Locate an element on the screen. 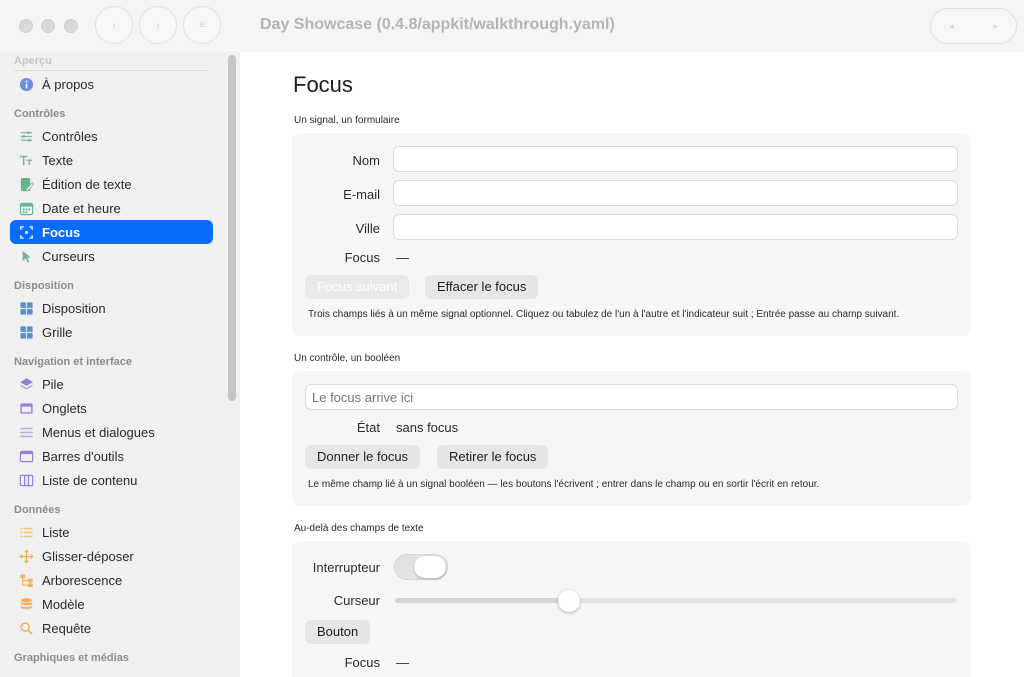  city-field is located at coordinates (675, 227).